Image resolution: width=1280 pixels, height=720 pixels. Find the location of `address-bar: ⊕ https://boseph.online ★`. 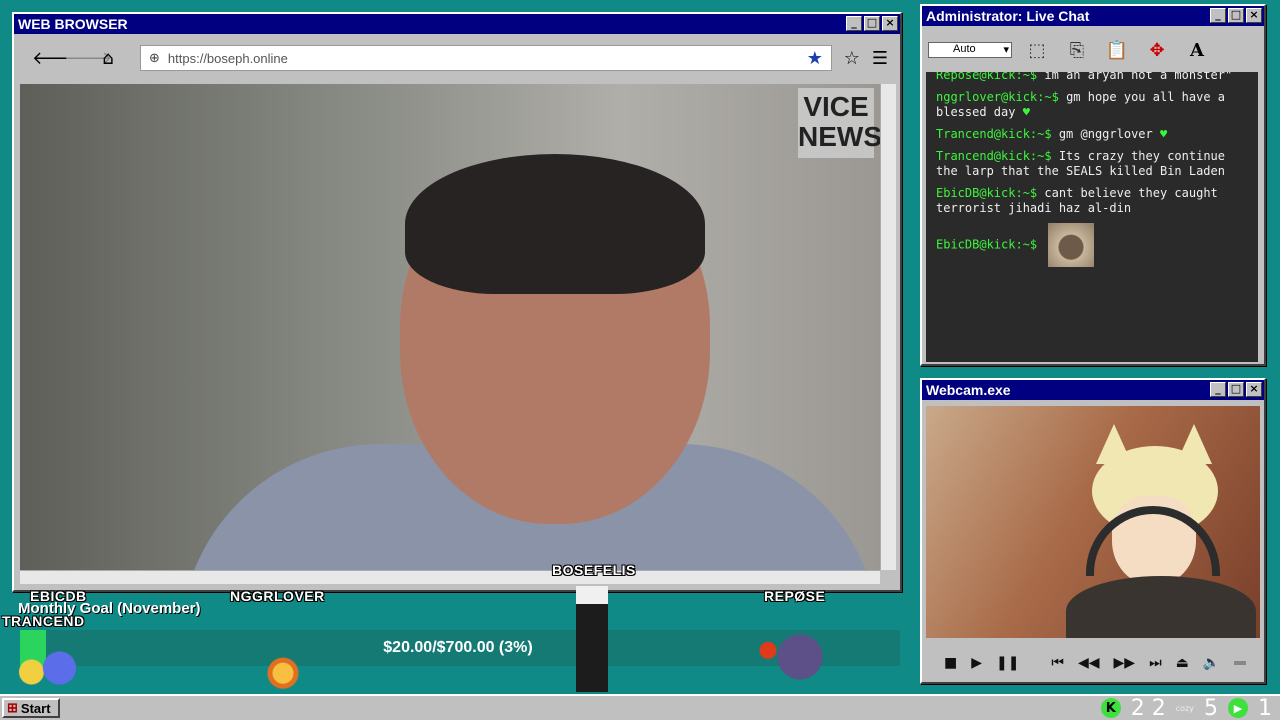

address-bar: ⊕ https://boseph.online ★ is located at coordinates (486, 58).